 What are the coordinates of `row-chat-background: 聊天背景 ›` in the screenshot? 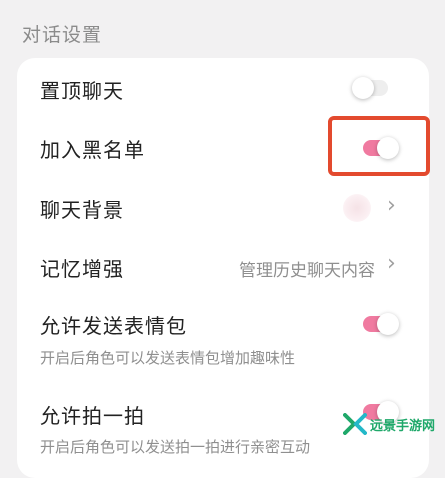 It's located at (223, 208).